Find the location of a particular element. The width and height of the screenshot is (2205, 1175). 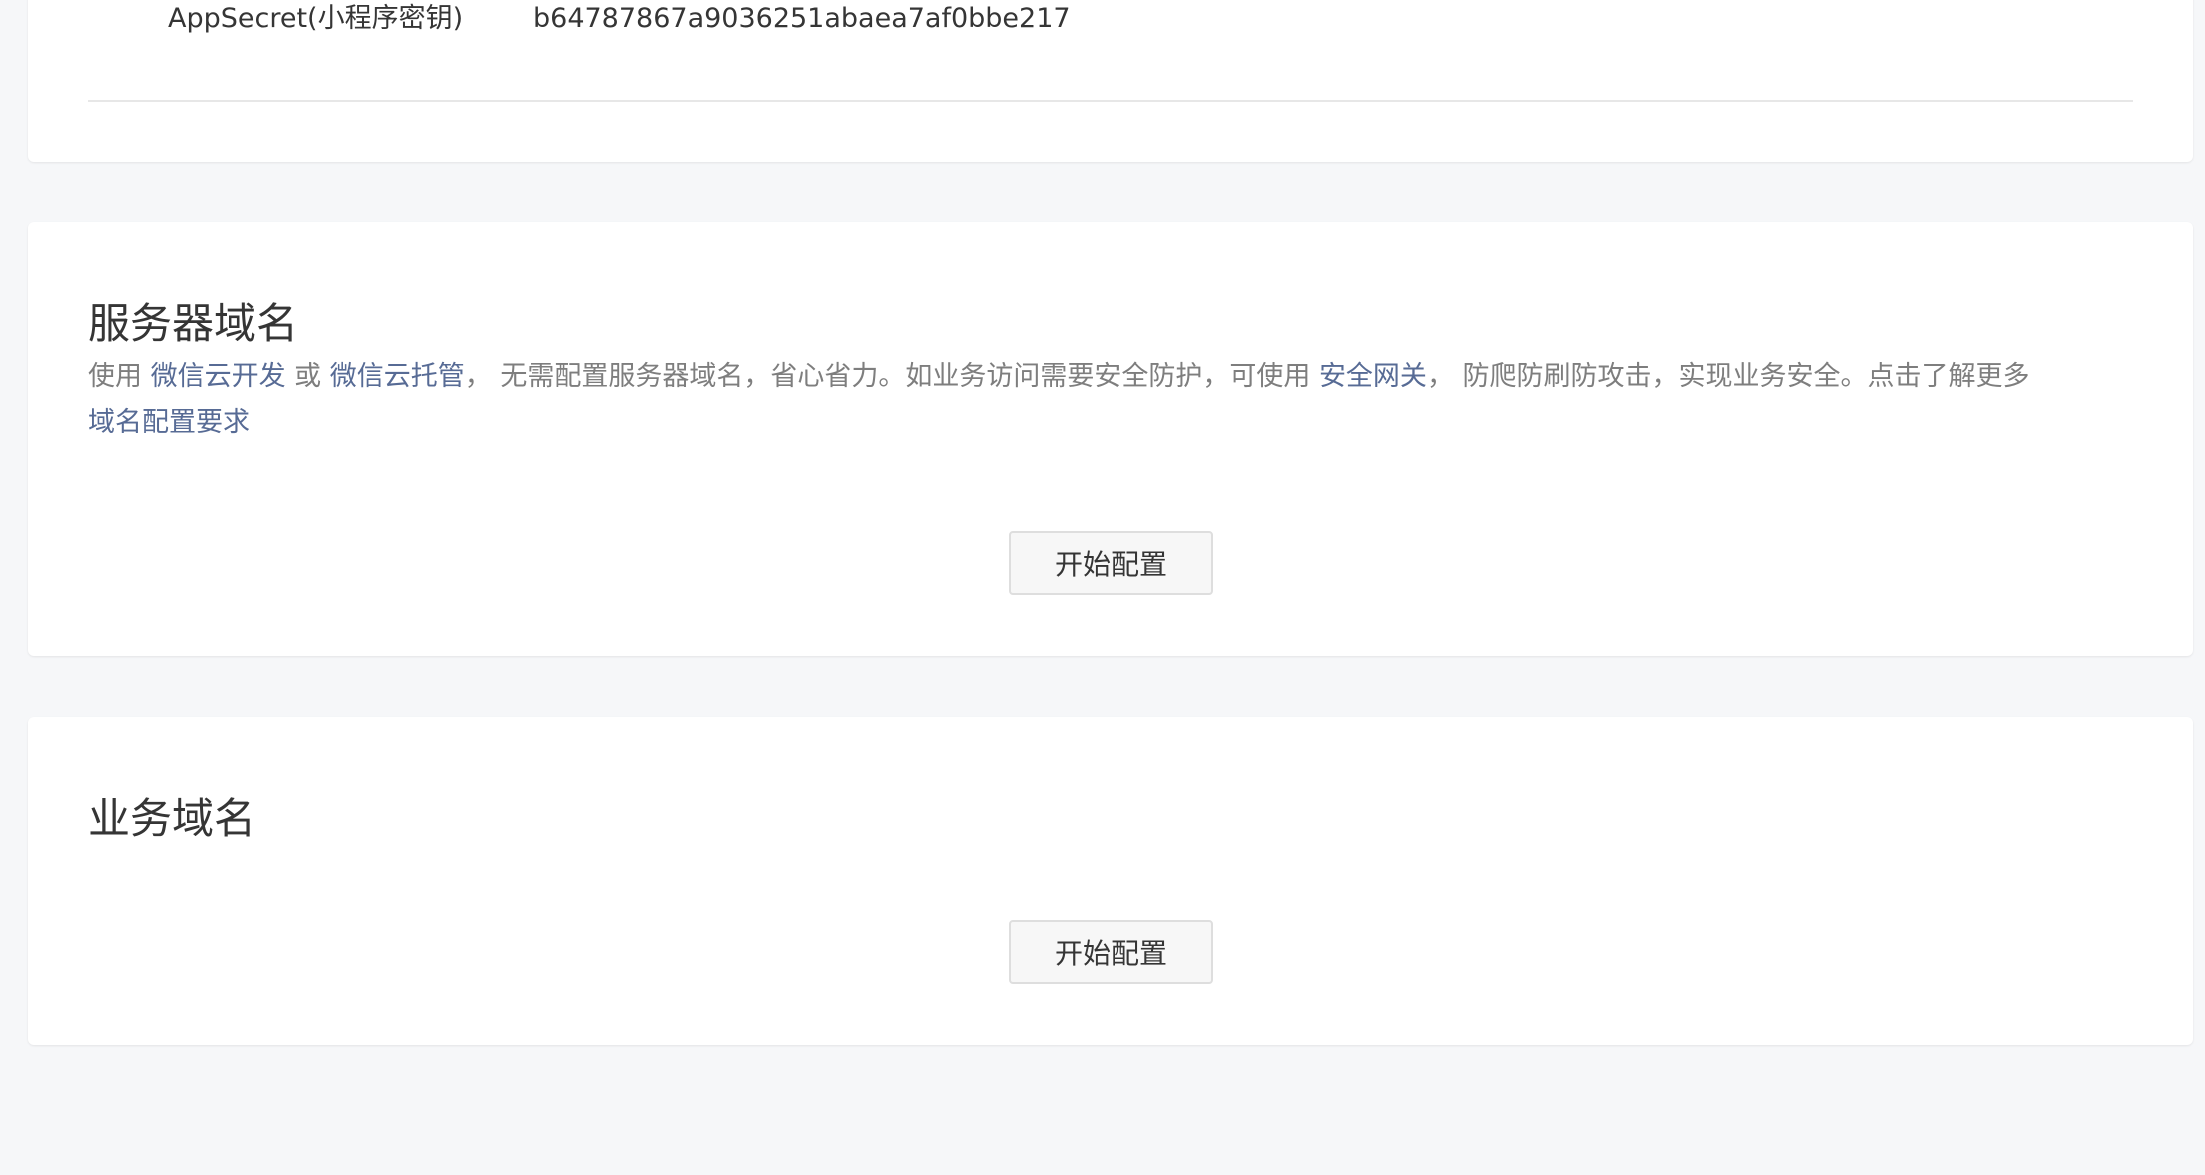

server-domain-start-config-button: 开始配置 is located at coordinates (1111, 563).